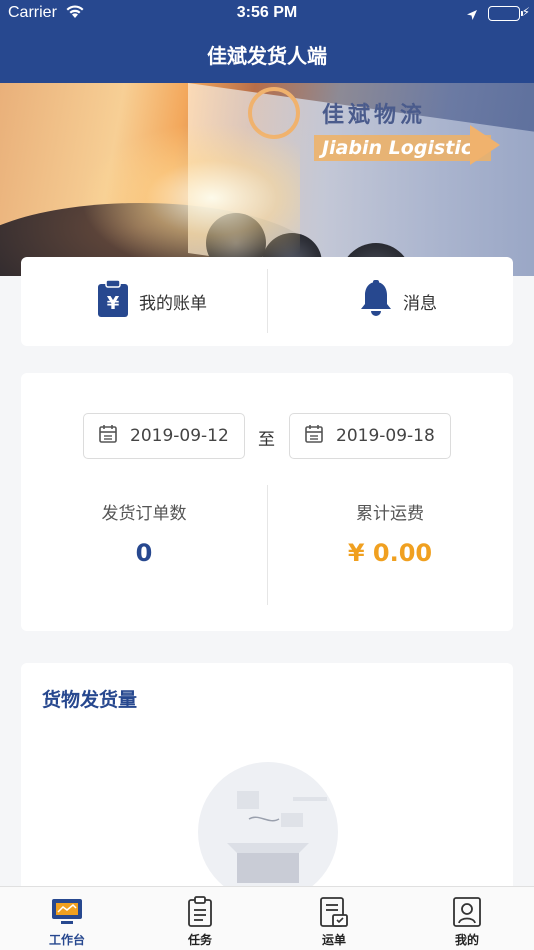  Describe the element at coordinates (268, 832) in the screenshot. I see `empty-state-illustration` at that location.